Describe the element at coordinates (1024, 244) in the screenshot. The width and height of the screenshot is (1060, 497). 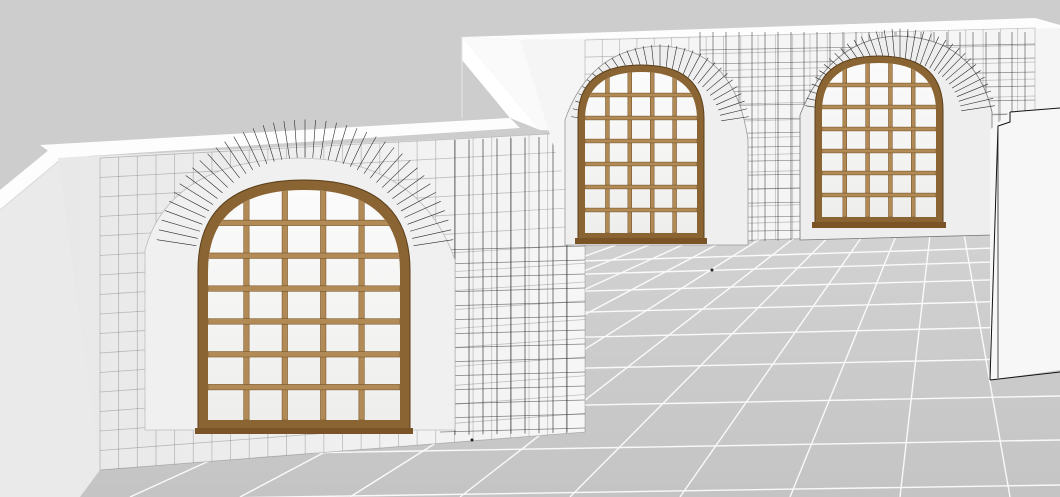
I see `door-frame-right` at that location.